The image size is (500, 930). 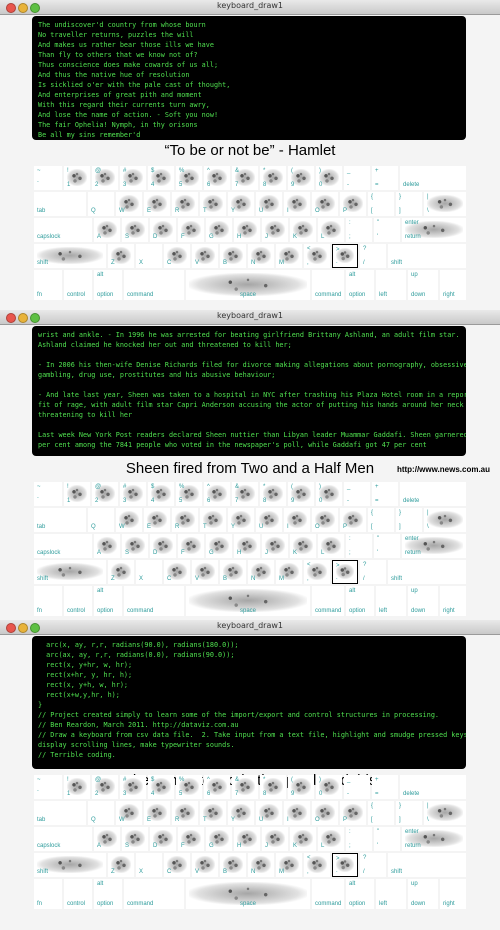 I want to click on keyboard-key: >., so click(x=345, y=572).